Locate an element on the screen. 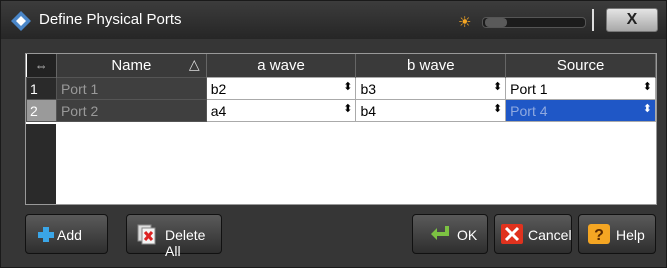  a-wave-value: a4 is located at coordinates (218, 110).